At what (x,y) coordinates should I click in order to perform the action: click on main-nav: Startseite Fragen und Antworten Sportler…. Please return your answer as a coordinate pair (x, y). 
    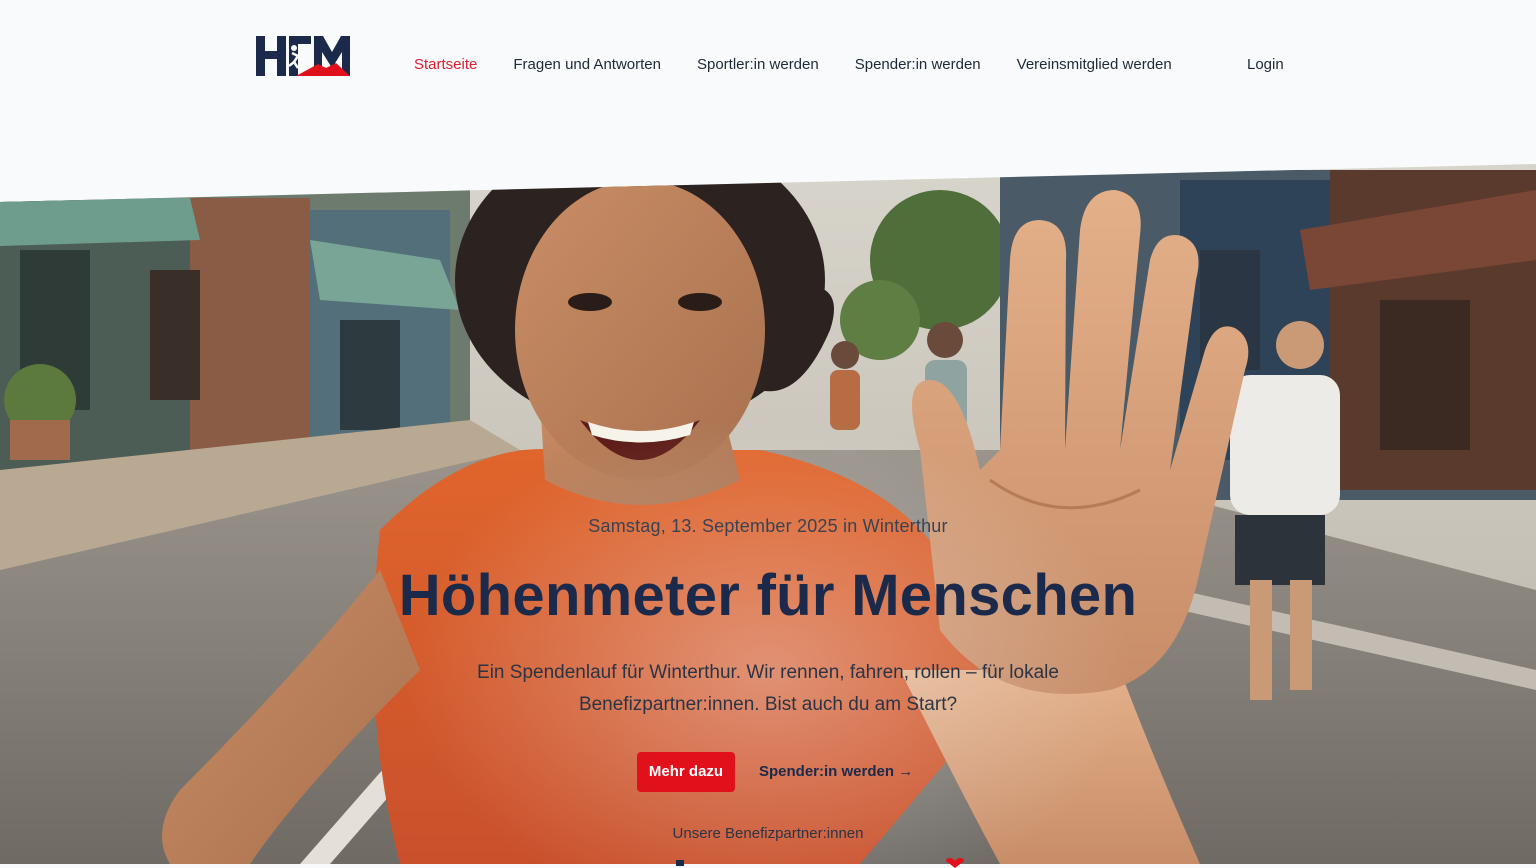
    Looking at the image, I should click on (811, 65).